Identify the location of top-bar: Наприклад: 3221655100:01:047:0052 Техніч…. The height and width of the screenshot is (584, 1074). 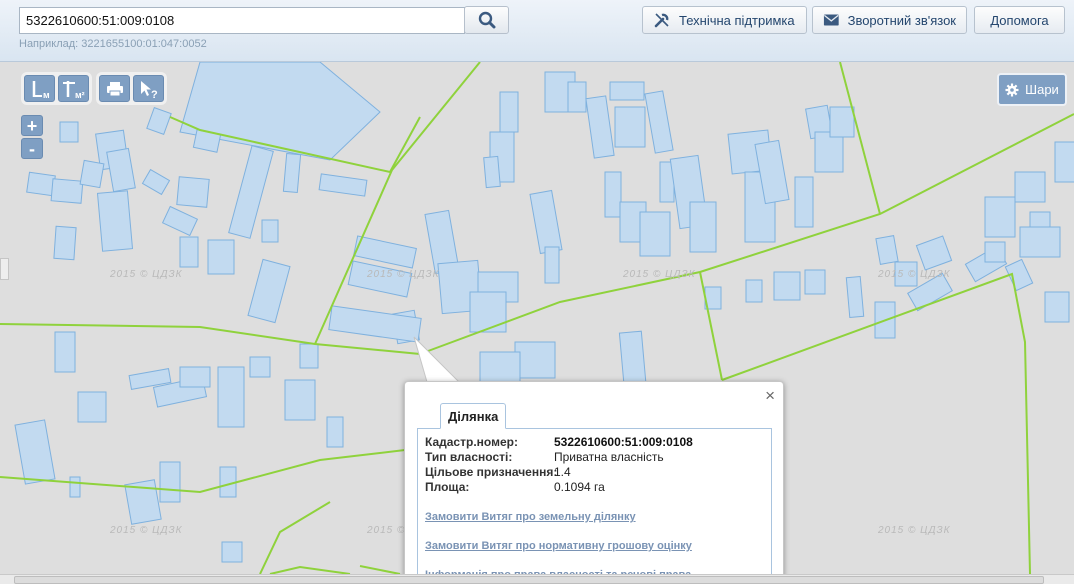
(537, 31).